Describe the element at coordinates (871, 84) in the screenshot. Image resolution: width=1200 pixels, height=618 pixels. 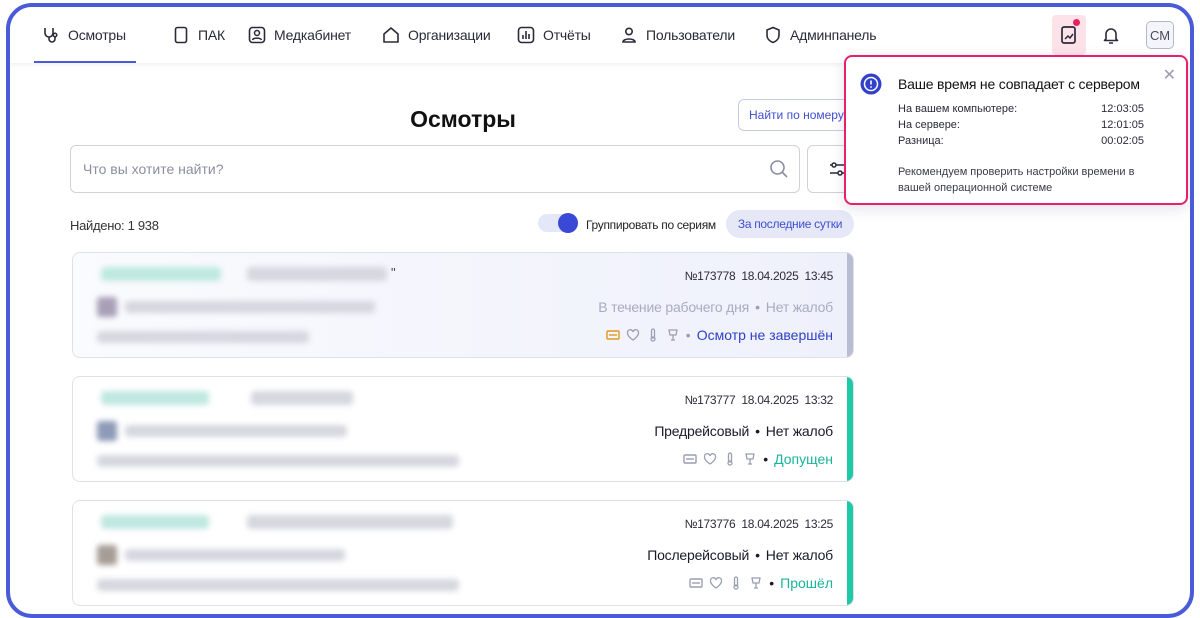
I see `alert-info-icon` at that location.